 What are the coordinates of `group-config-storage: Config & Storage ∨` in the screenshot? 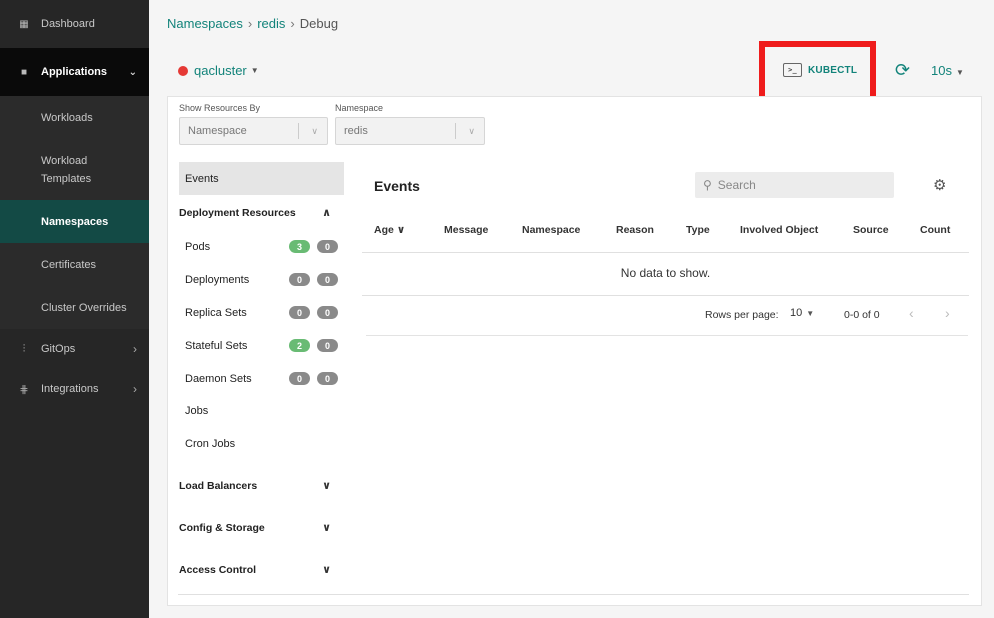 It's located at (255, 528).